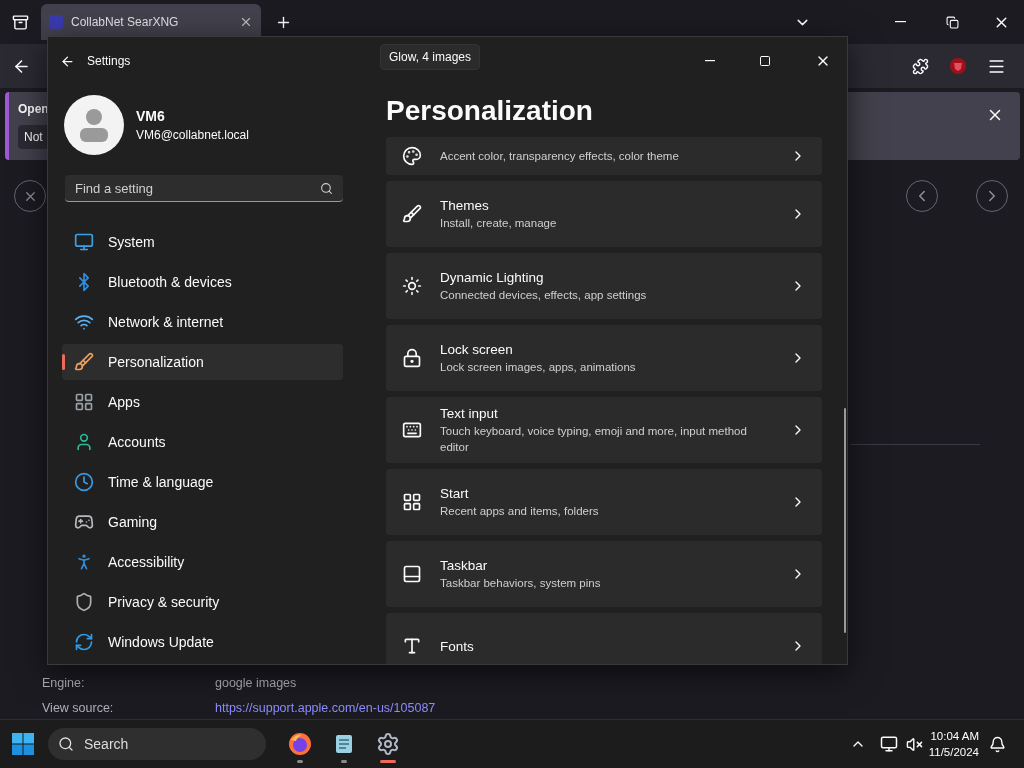 The width and height of the screenshot is (1024, 768). I want to click on nav-item: Personalization, so click(202, 362).